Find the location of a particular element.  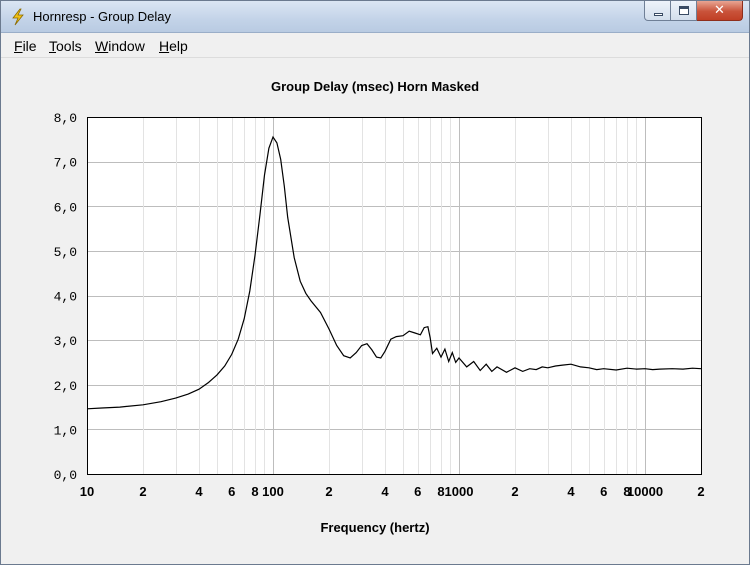

y-tick-label: 6,0 is located at coordinates (65, 207).